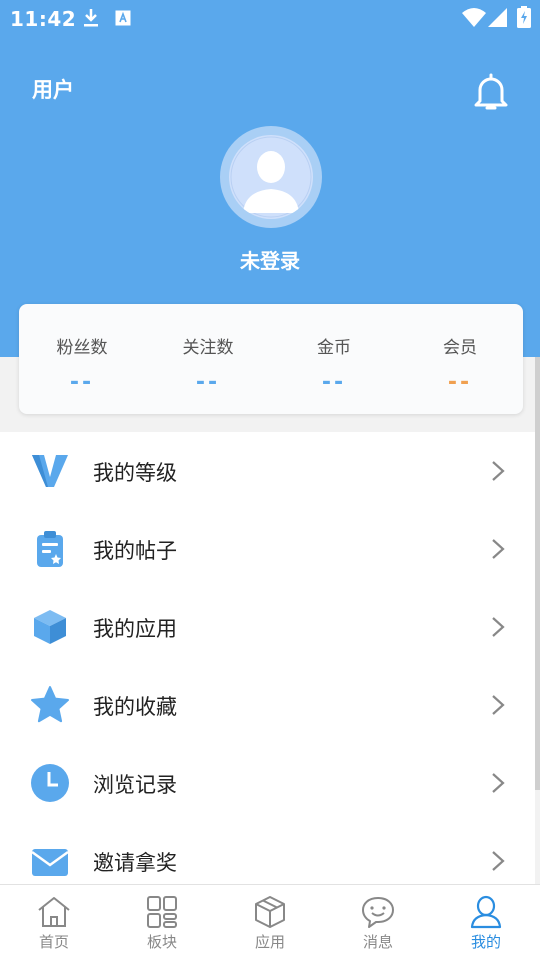 This screenshot has height=960, width=540. What do you see at coordinates (135, 785) in the screenshot?
I see `menu-label: 浏览记录` at bounding box center [135, 785].